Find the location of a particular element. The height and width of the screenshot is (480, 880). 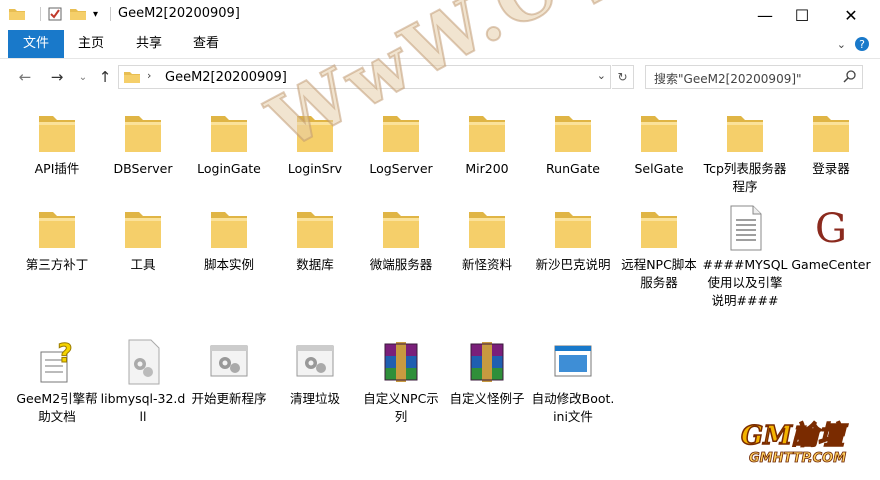

file-item-label: RunGate is located at coordinates (573, 168).